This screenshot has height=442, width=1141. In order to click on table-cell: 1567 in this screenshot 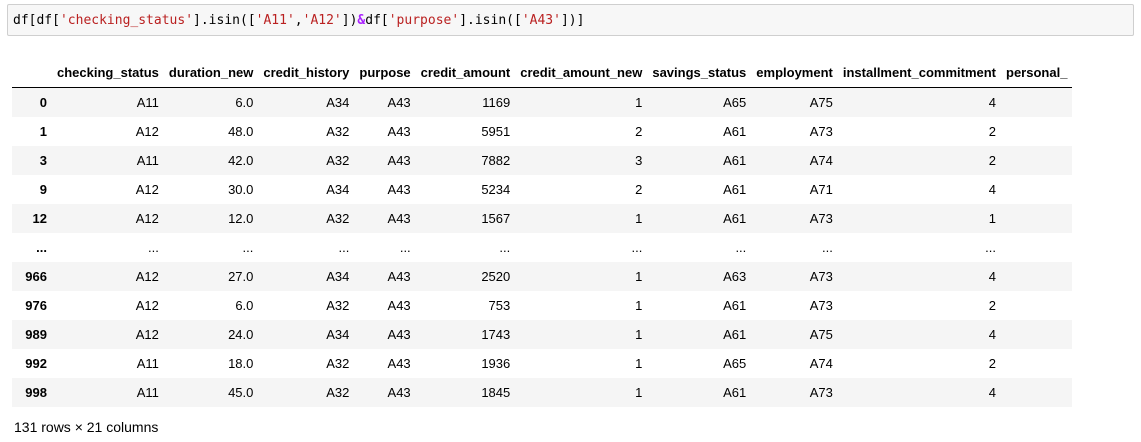, I will do `click(496, 218)`.